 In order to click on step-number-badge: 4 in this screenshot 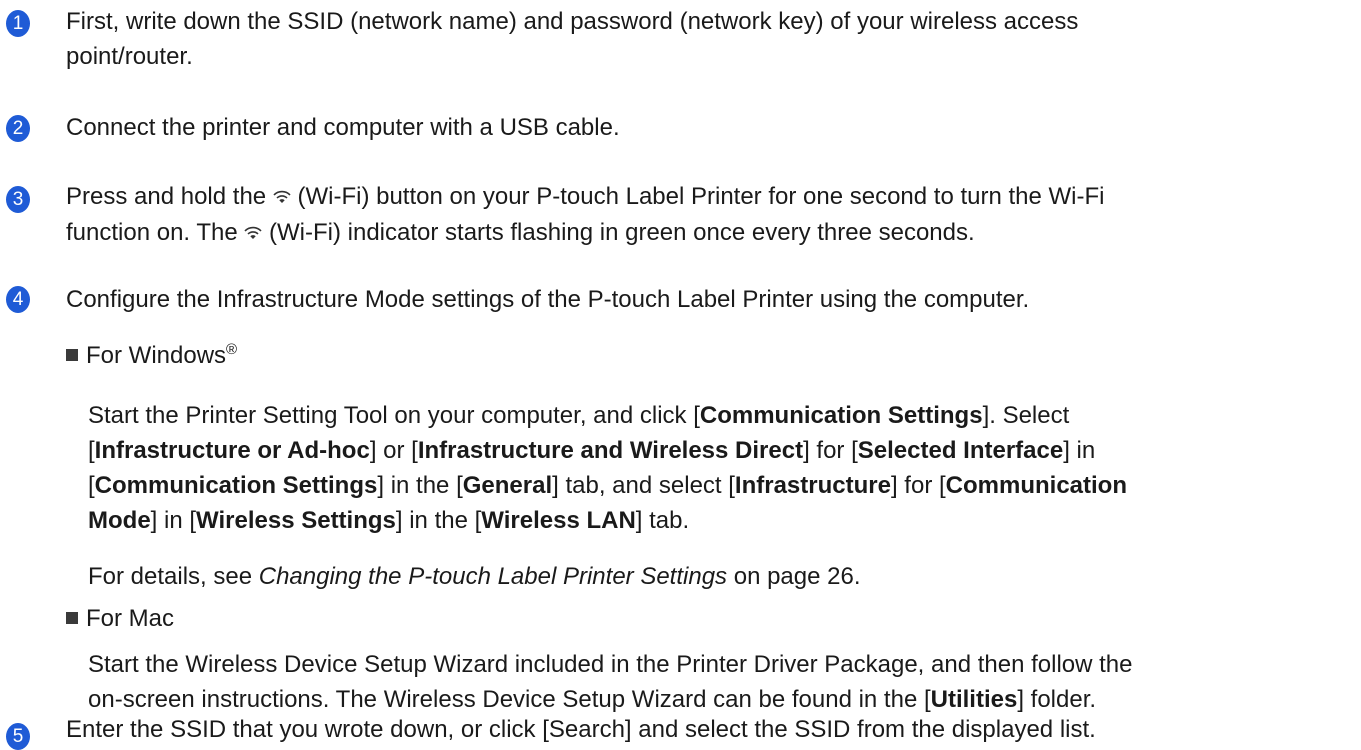, I will do `click(18, 299)`.